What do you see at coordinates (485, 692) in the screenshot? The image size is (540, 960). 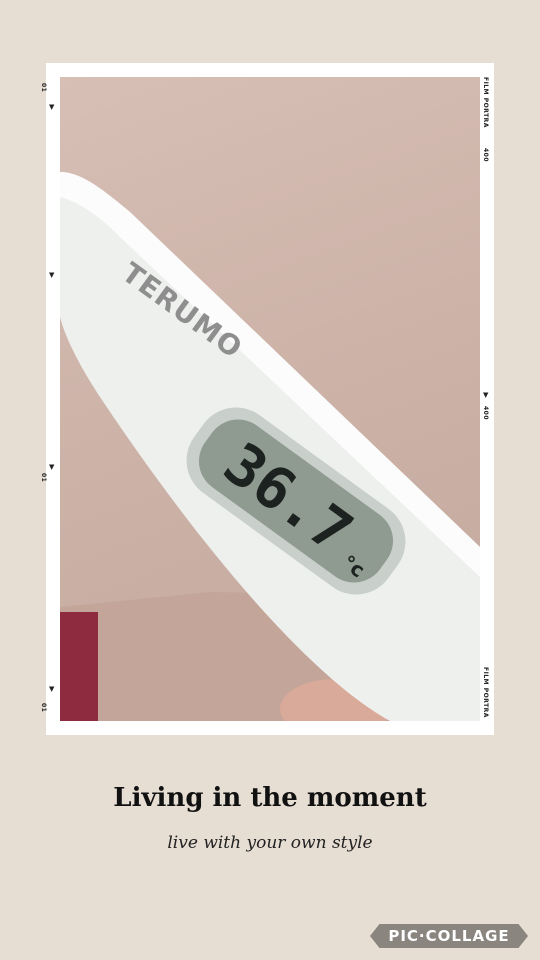 I see `film-mark-right-bottom: FILM PORTRA` at bounding box center [485, 692].